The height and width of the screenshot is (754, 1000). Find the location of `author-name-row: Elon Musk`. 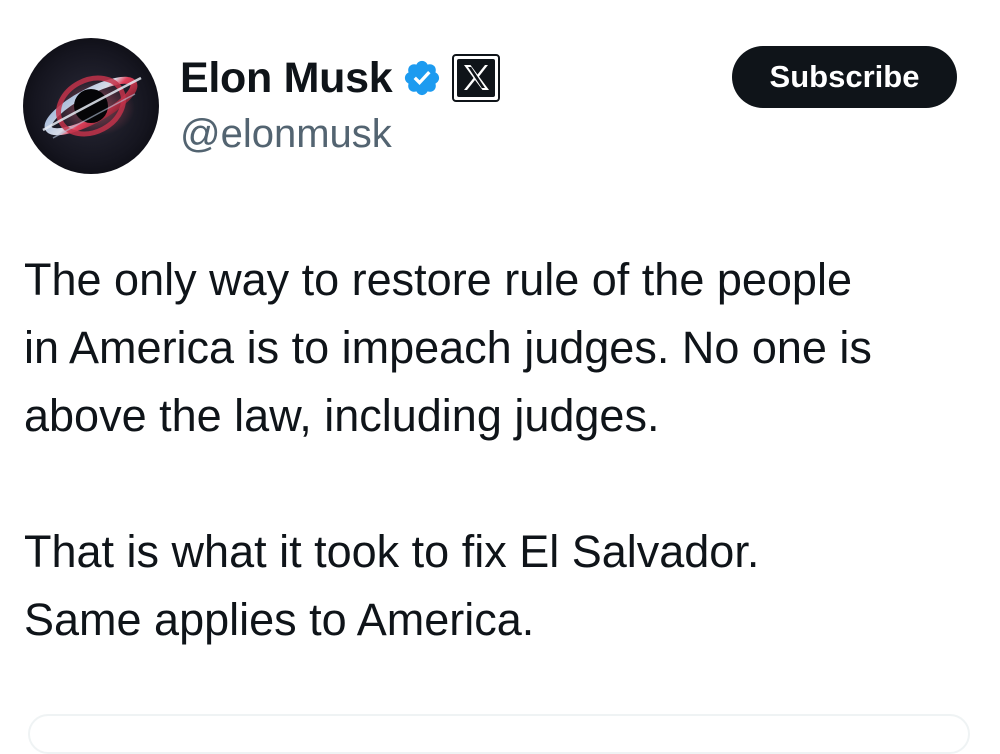

author-name-row: Elon Musk is located at coordinates (340, 78).